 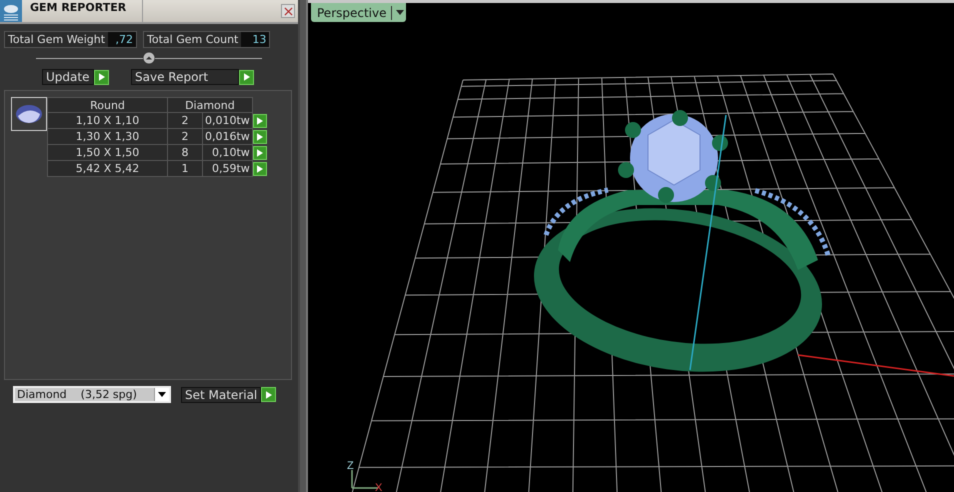 I want to click on table-cell: 0,016tw, so click(x=227, y=136).